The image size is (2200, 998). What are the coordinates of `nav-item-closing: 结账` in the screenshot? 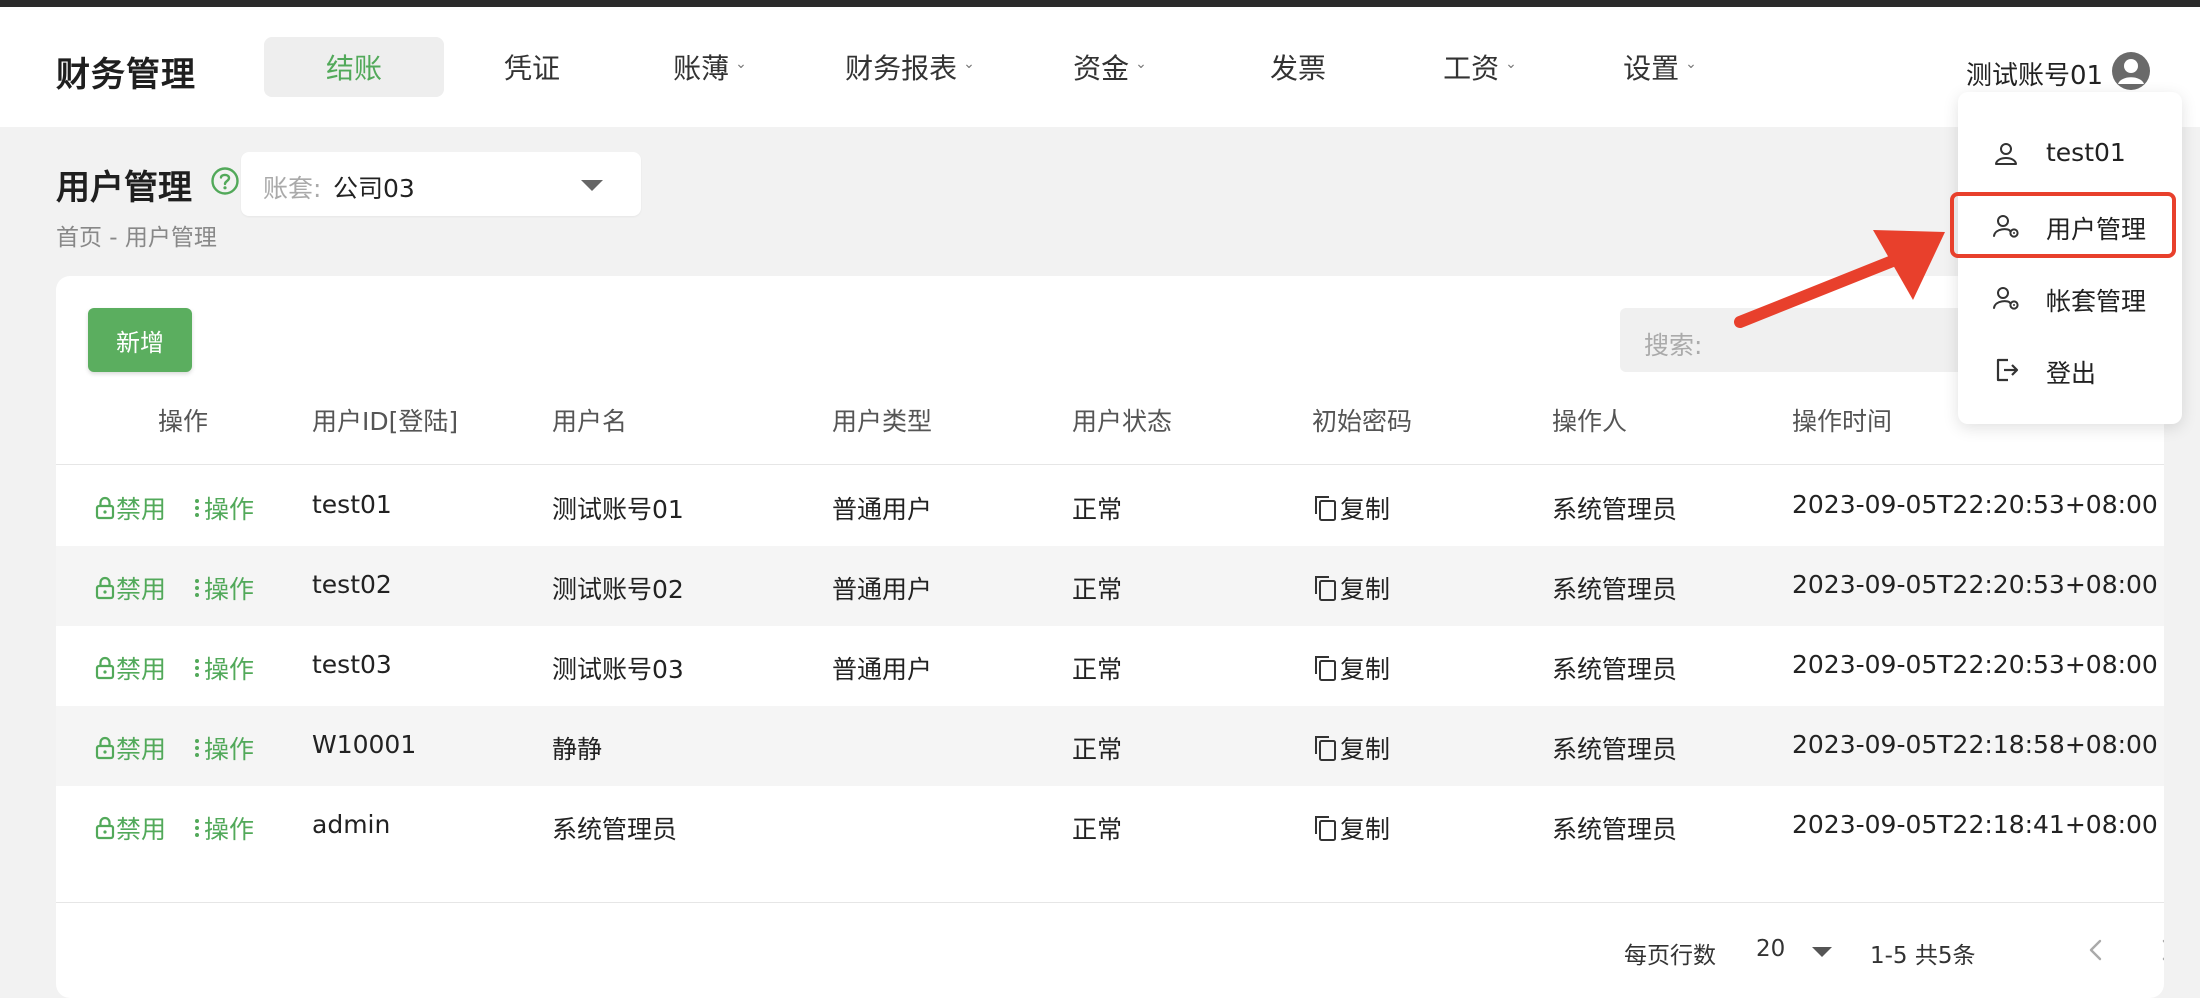 It's located at (354, 67).